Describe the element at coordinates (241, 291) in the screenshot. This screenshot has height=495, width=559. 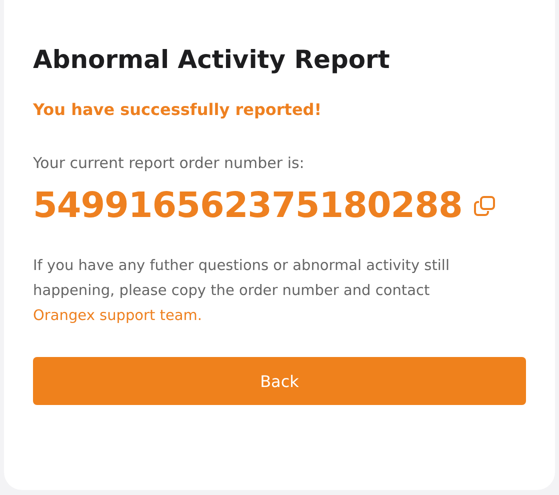
I see `info-paragraph: If you have any futher questions or abnormal activity still happening, please copy the order number and contact Orangex support team.` at that location.